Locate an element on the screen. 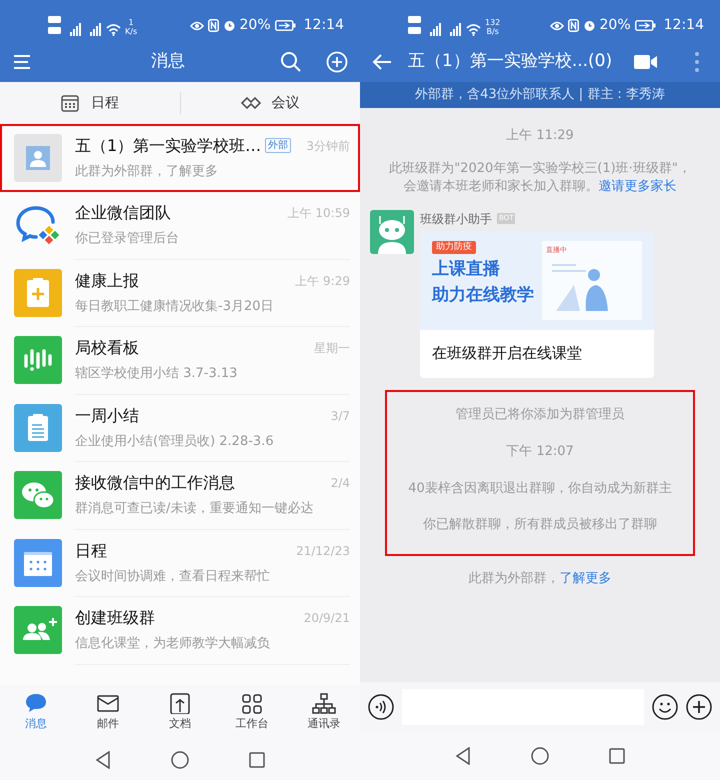 The height and width of the screenshot is (780, 720). external-tag: 外部 is located at coordinates (278, 145).